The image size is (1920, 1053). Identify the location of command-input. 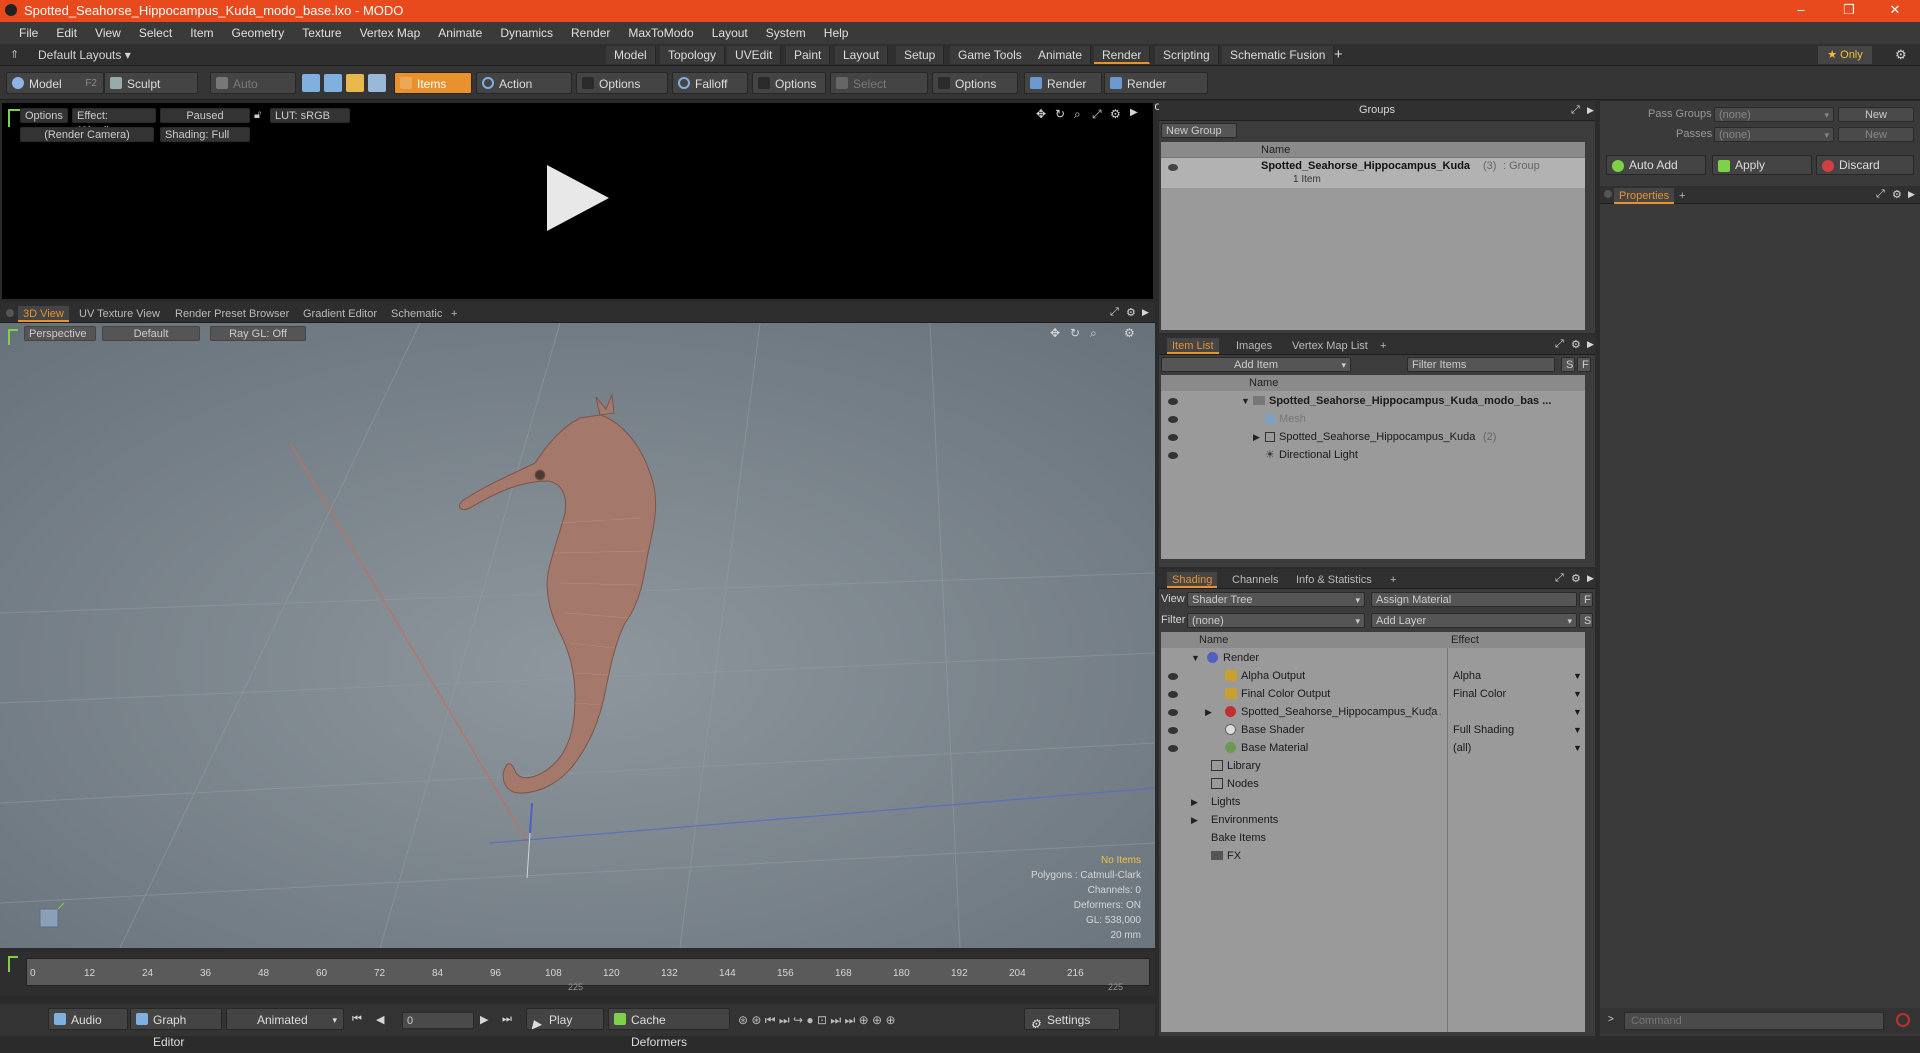
(1754, 1021).